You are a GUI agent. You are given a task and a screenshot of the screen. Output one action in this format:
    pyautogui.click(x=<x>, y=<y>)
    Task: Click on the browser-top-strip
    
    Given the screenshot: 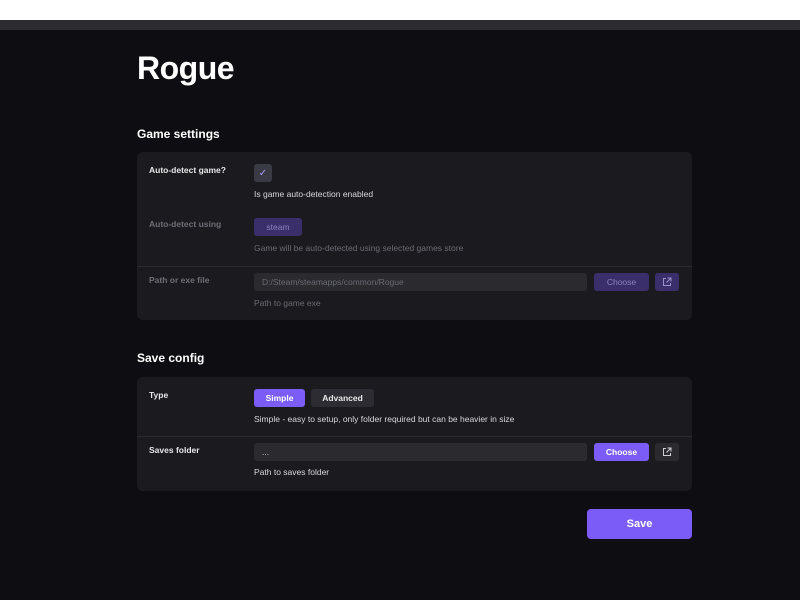 What is the action you would take?
    pyautogui.click(x=400, y=10)
    